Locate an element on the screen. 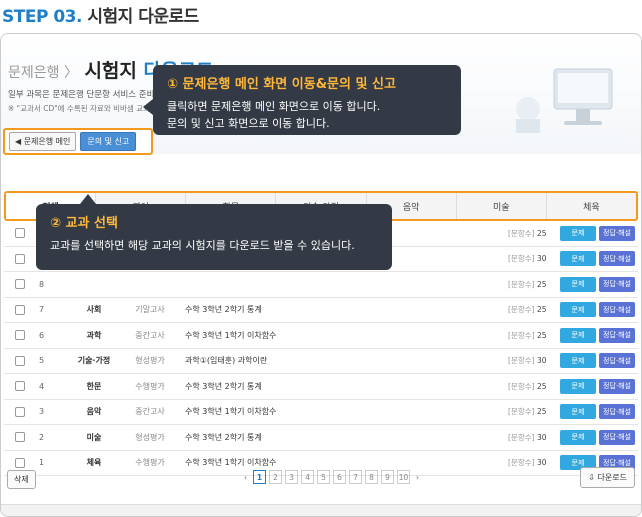 This screenshot has height=517, width=642. tooltip-line: 문의 및 신고 화면으로 이동 합니다. is located at coordinates (248, 123).